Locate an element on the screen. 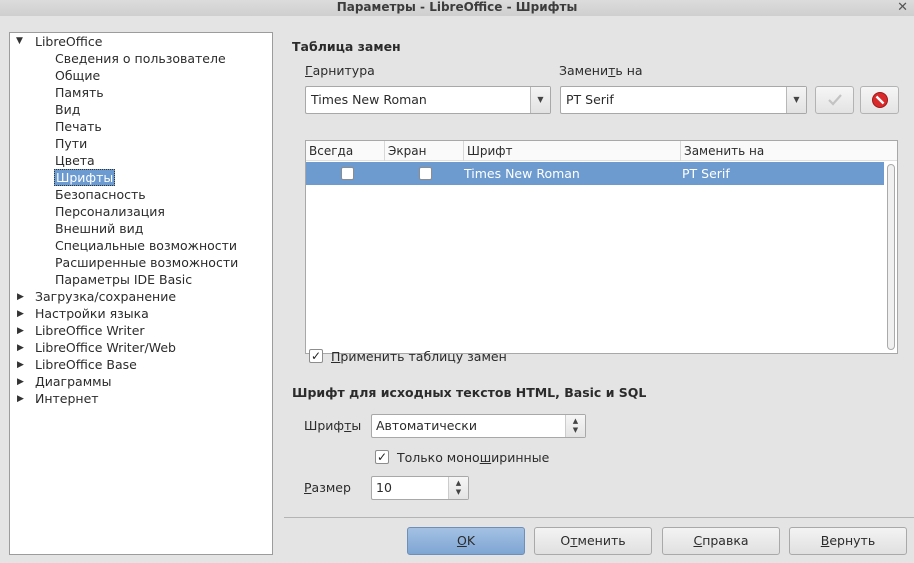 The height and width of the screenshot is (563, 914). cancel-text: менить is located at coordinates (601, 540).